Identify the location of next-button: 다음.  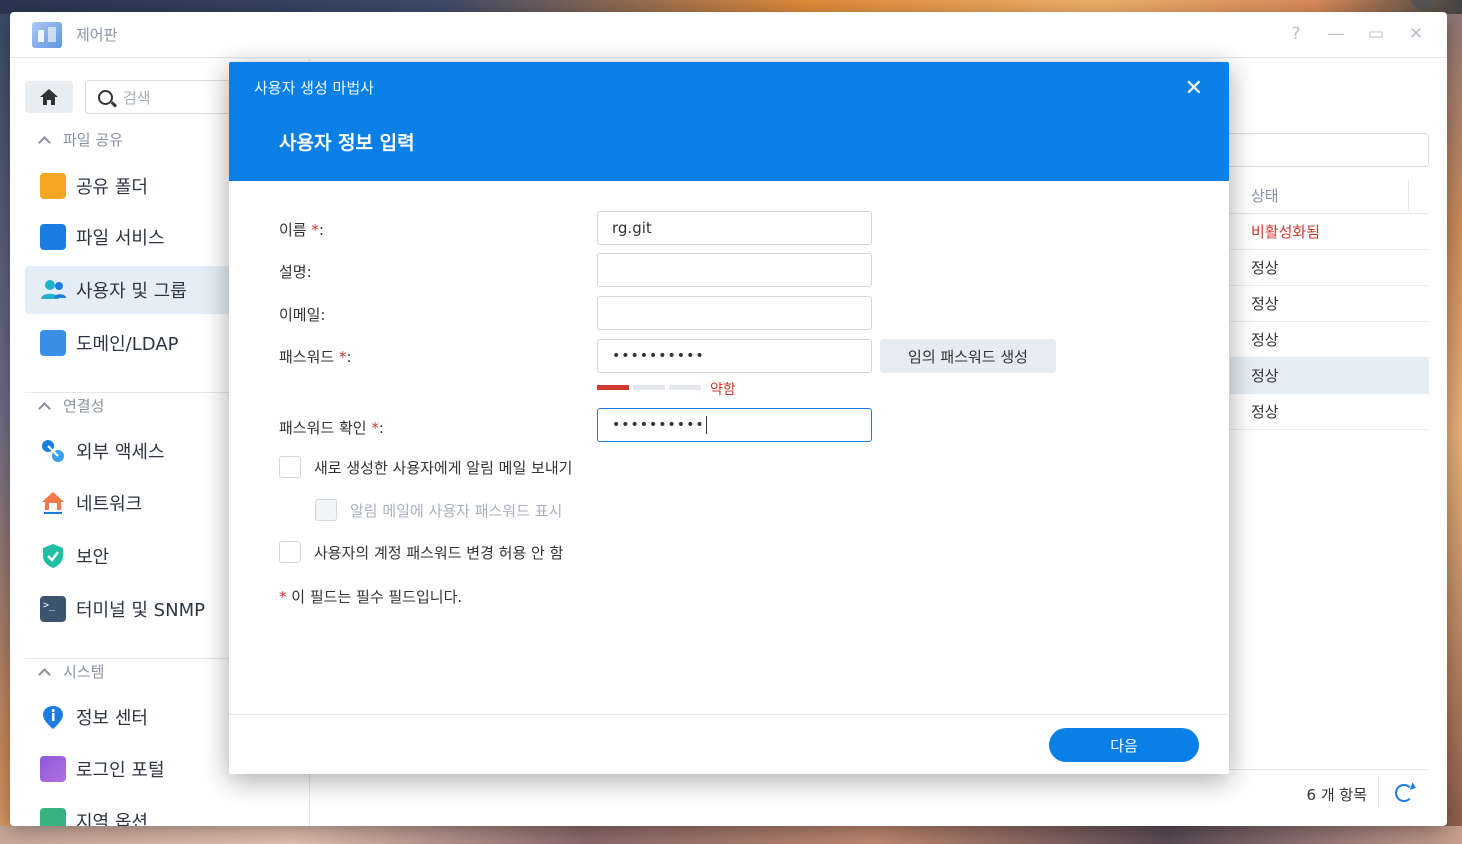
(1124, 745).